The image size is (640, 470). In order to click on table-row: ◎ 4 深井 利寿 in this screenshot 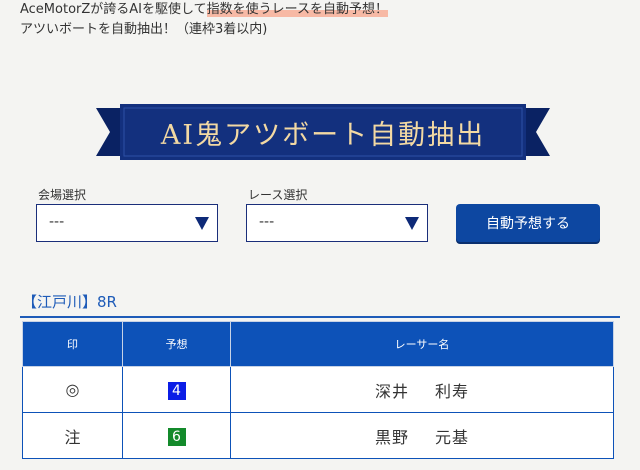, I will do `click(318, 389)`.